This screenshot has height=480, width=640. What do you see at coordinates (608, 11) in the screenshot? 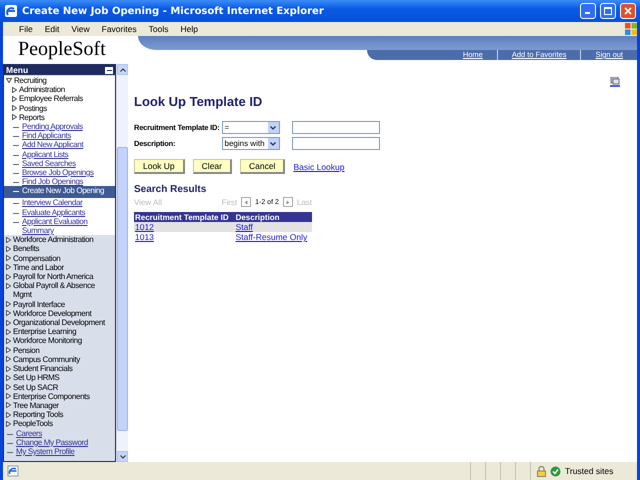
I see `maximize-button` at bounding box center [608, 11].